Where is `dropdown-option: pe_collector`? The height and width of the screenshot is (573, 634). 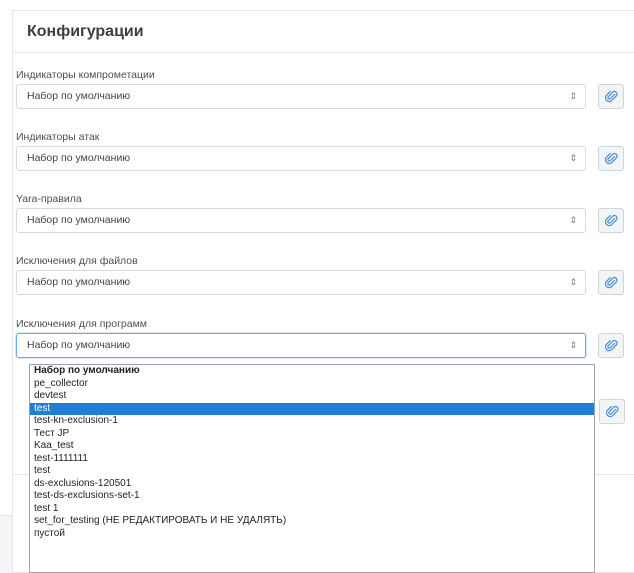 dropdown-option: pe_collector is located at coordinates (312, 384).